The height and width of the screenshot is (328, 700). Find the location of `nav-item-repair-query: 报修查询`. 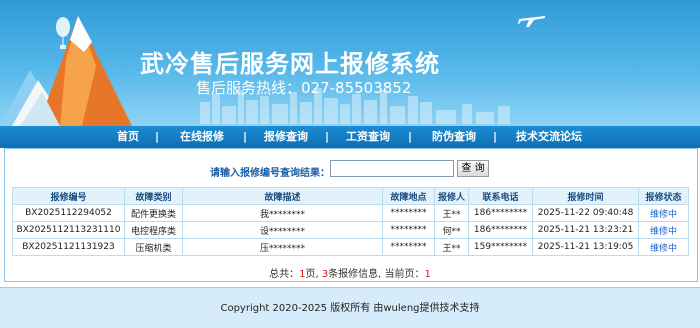

nav-item-repair-query: 报修查询 is located at coordinates (286, 137).